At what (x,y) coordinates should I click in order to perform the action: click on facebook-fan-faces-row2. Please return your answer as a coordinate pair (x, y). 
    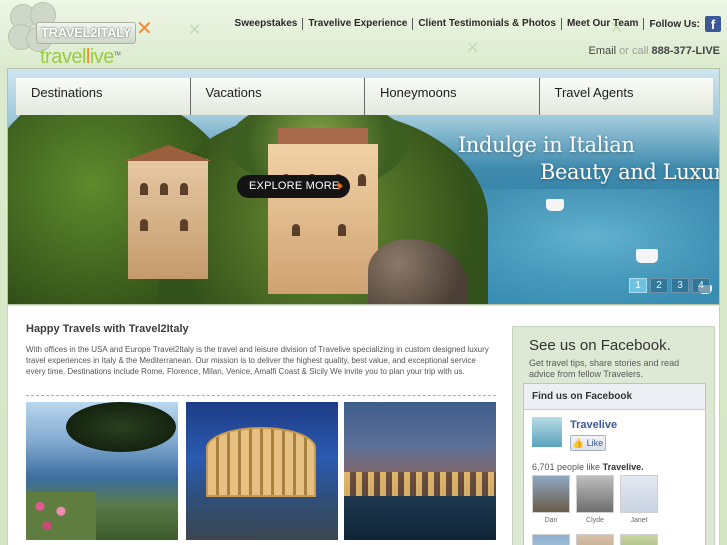
    Looking at the image, I should click on (595, 539).